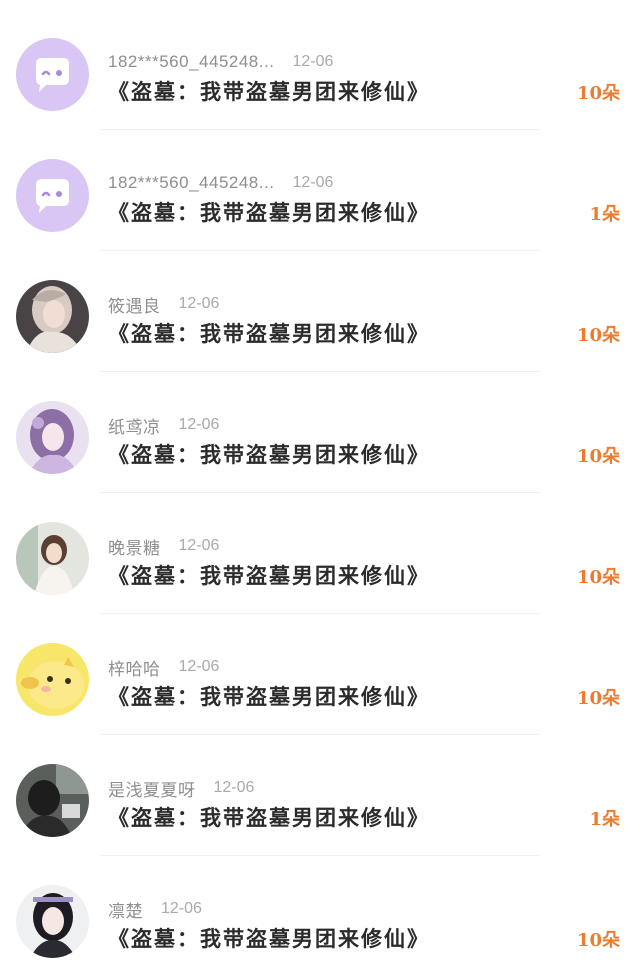 This screenshot has width=640, height=978. Describe the element at coordinates (134, 667) in the screenshot. I see `username: 梓哈哈` at that location.